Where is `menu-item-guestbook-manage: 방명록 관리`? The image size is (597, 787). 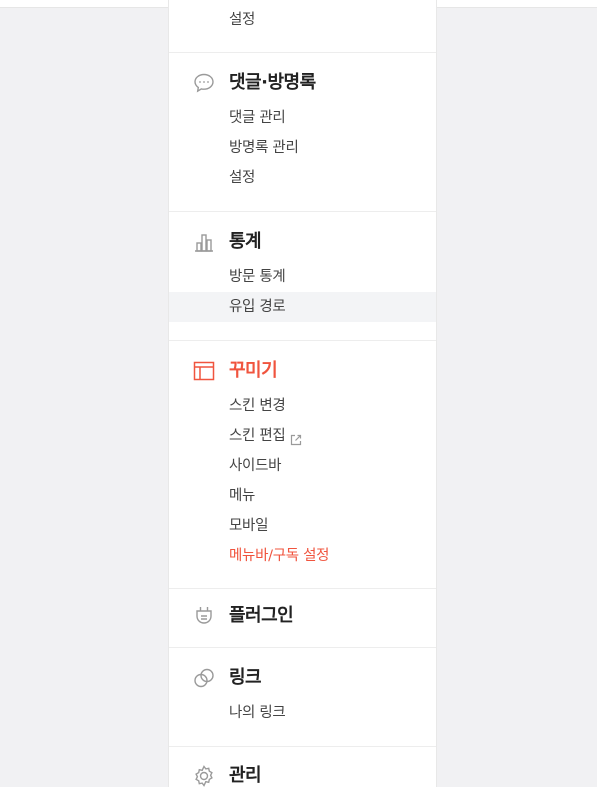
menu-item-guestbook-manage: 방명록 관리 is located at coordinates (302, 148).